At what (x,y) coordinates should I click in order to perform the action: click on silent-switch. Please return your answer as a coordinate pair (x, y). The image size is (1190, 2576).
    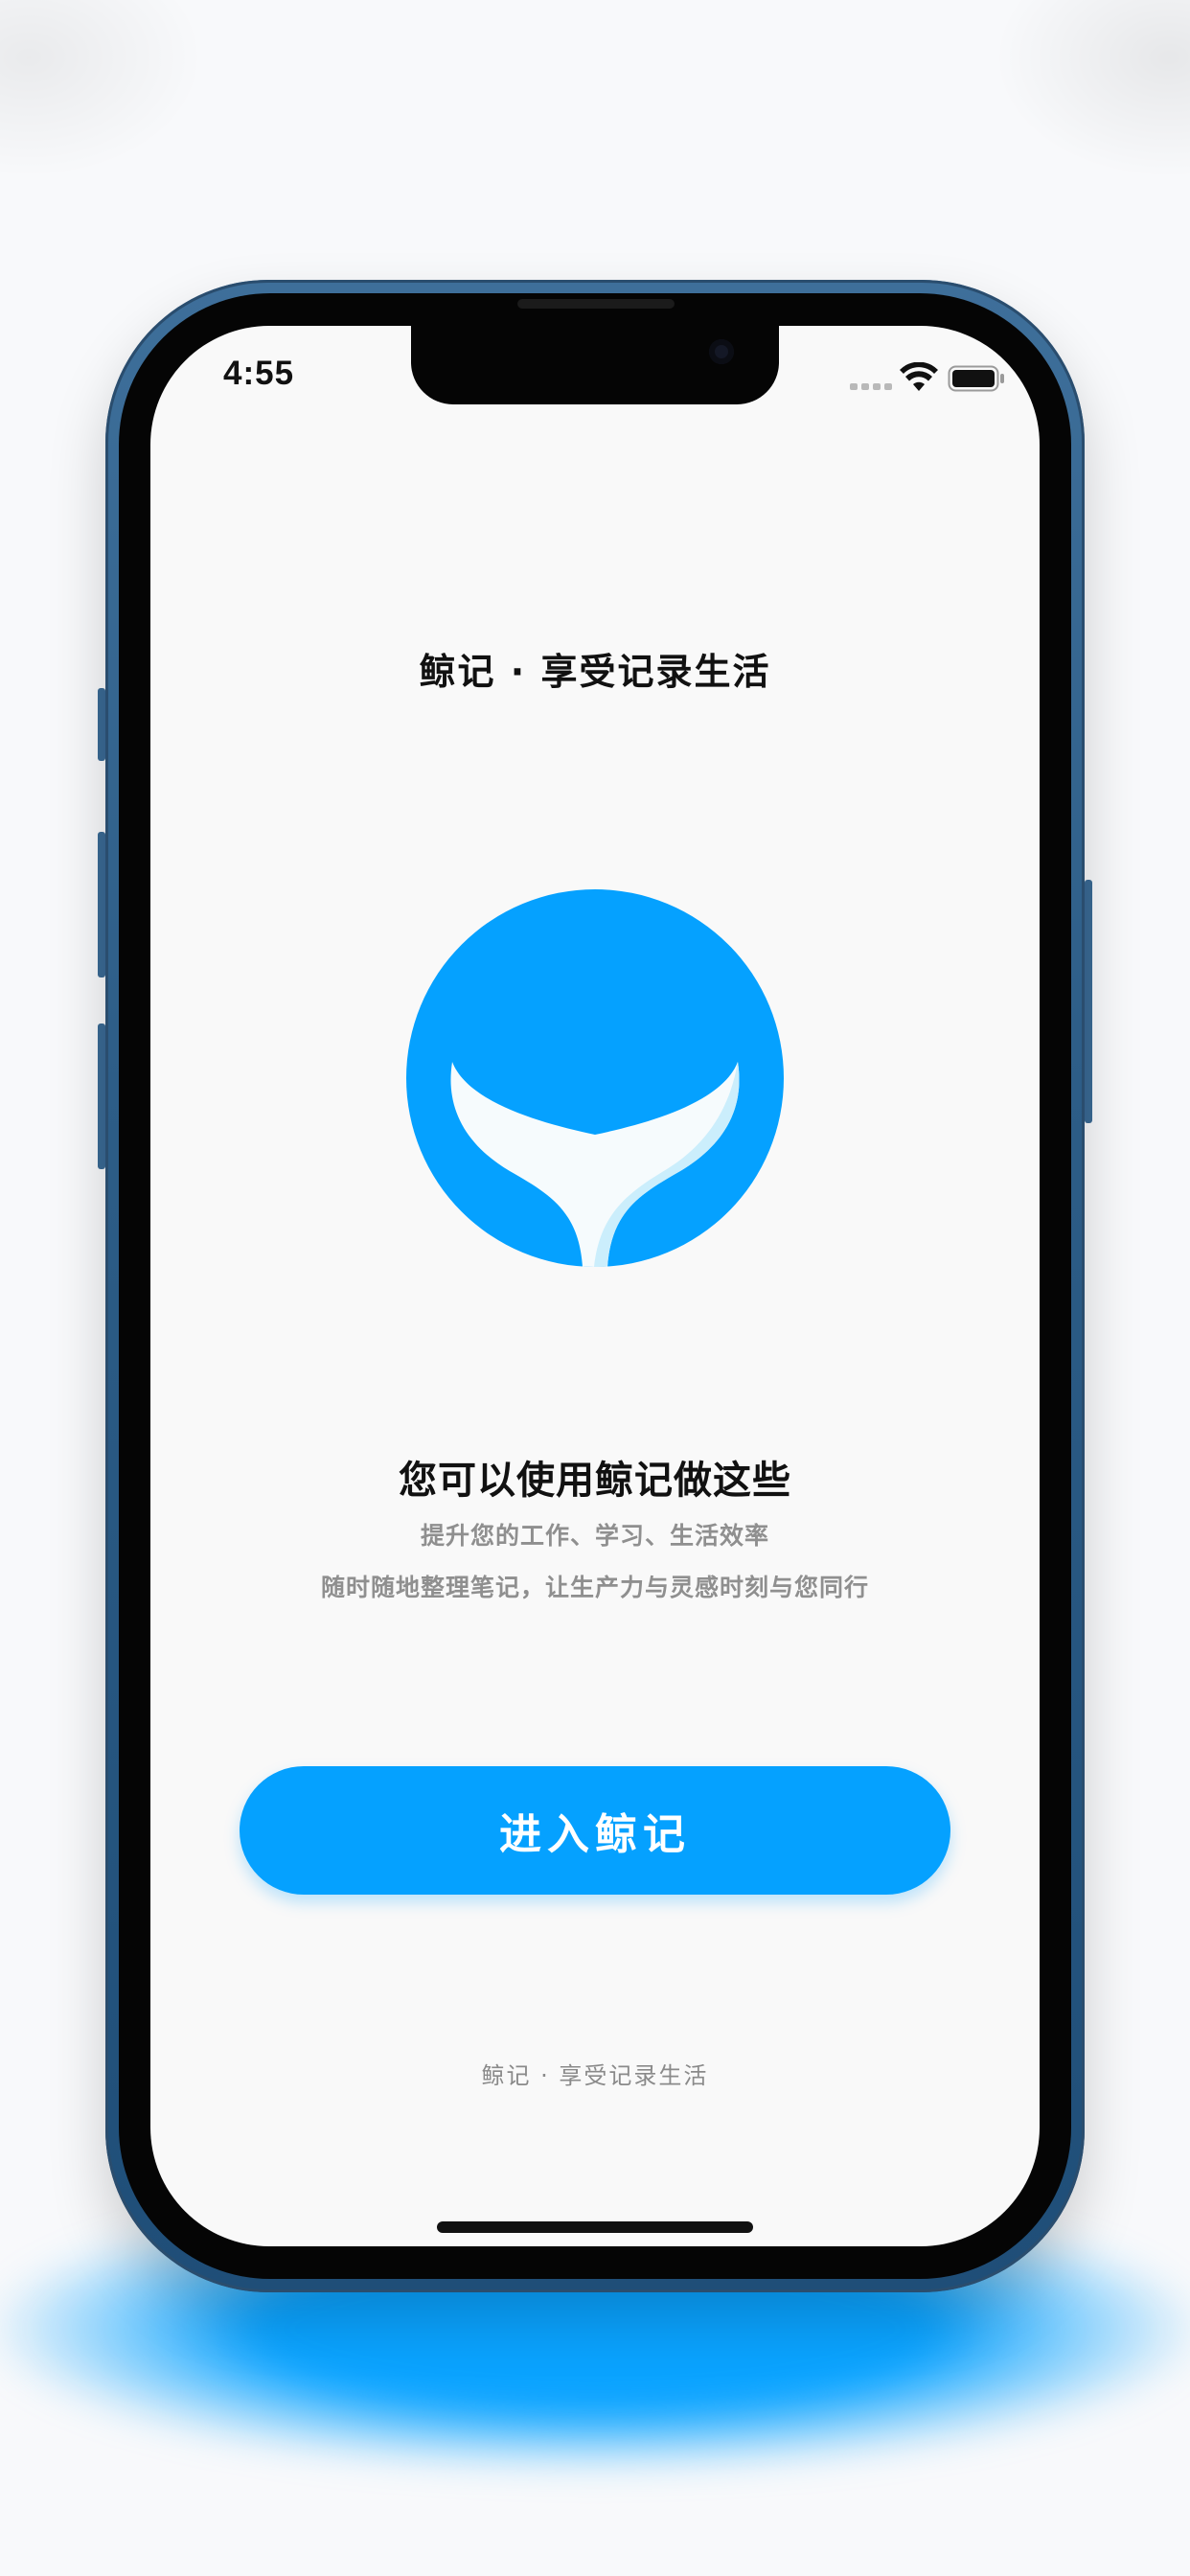
    Looking at the image, I should click on (101, 724).